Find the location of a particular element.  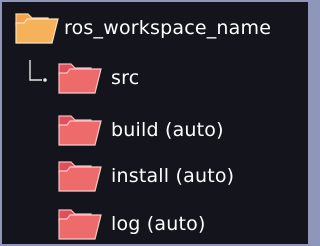

tree-item-label: src is located at coordinates (125, 78).